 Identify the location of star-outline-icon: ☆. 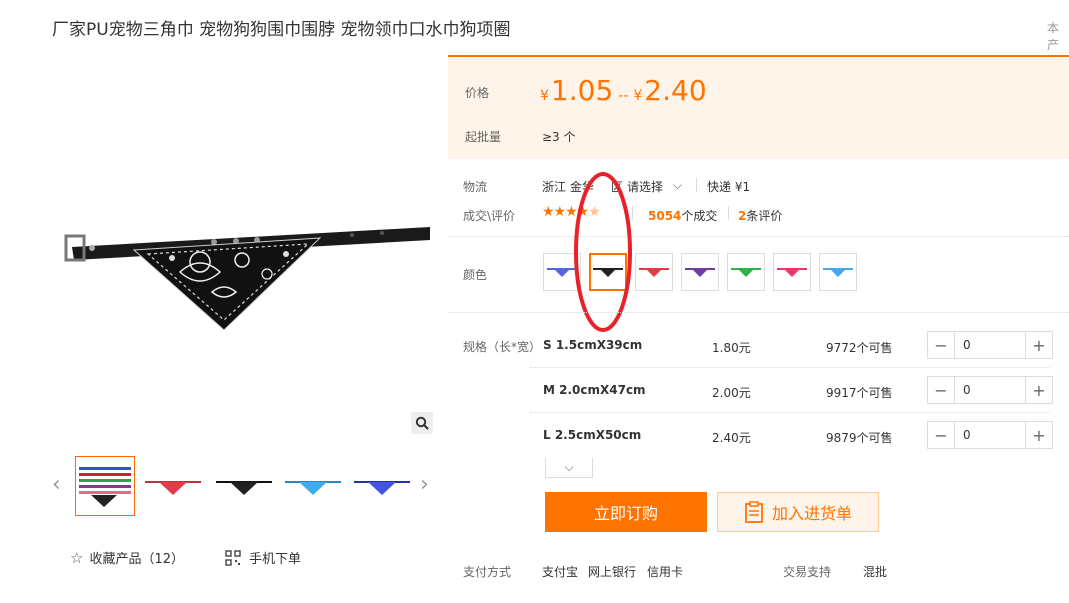
(77, 557).